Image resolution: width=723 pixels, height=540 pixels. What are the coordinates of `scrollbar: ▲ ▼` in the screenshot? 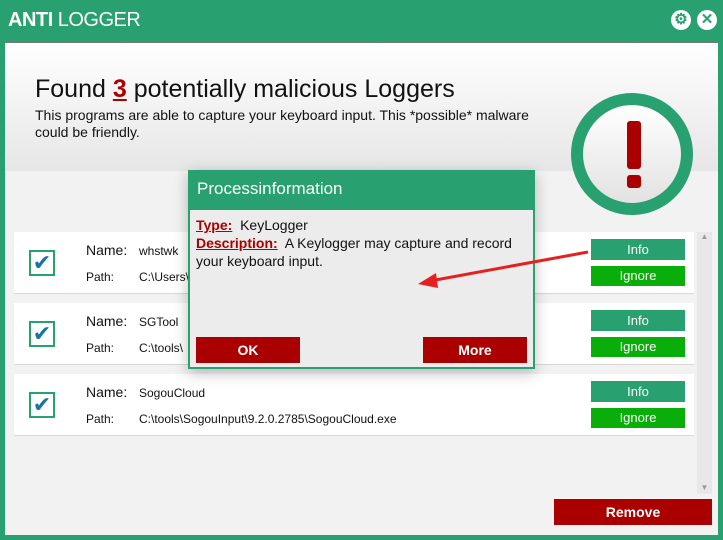 It's located at (704, 363).